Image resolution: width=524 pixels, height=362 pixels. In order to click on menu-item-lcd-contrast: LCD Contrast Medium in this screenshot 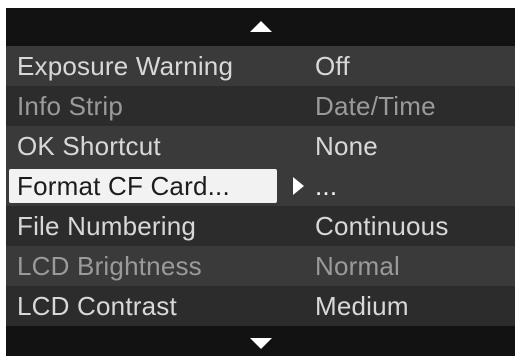, I will do `click(260, 306)`.